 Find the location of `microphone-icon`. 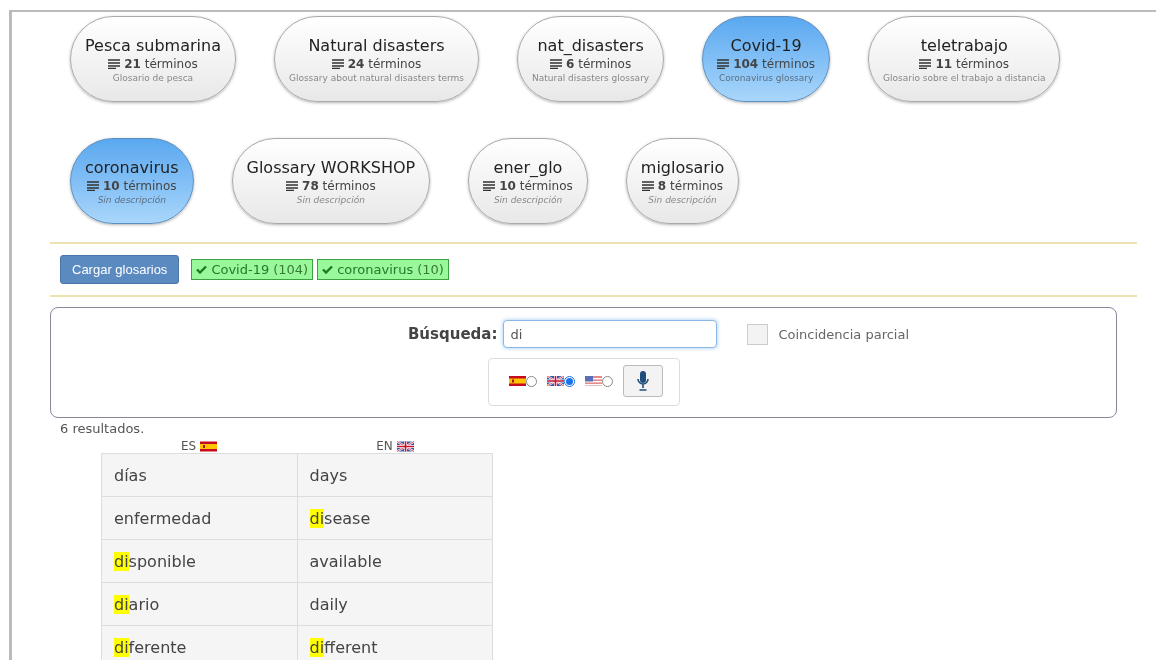

microphone-icon is located at coordinates (642, 381).